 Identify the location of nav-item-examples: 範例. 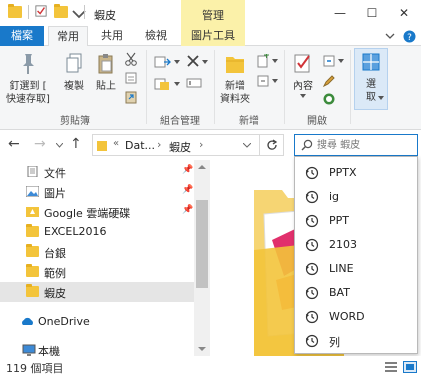
(97, 272).